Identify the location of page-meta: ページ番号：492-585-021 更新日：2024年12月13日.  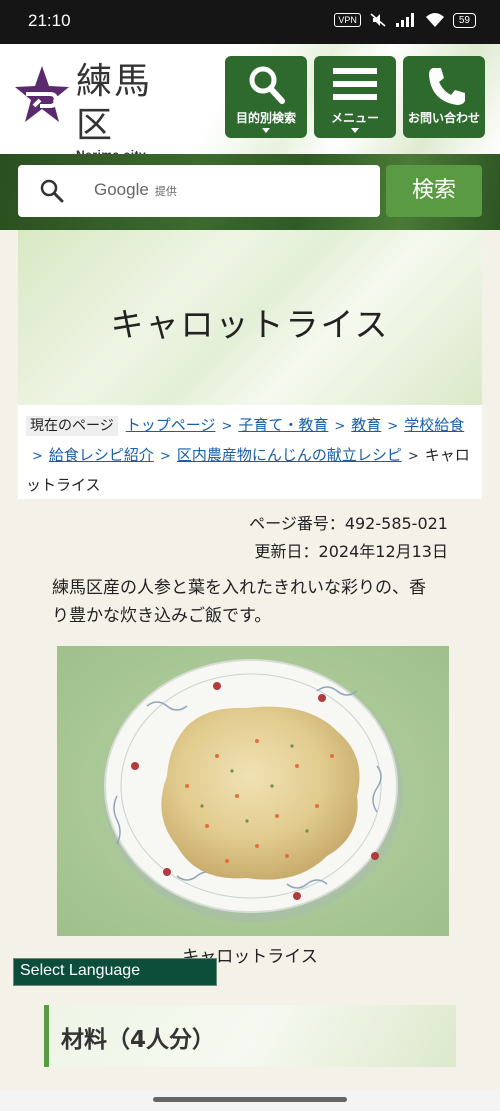
(348, 538).